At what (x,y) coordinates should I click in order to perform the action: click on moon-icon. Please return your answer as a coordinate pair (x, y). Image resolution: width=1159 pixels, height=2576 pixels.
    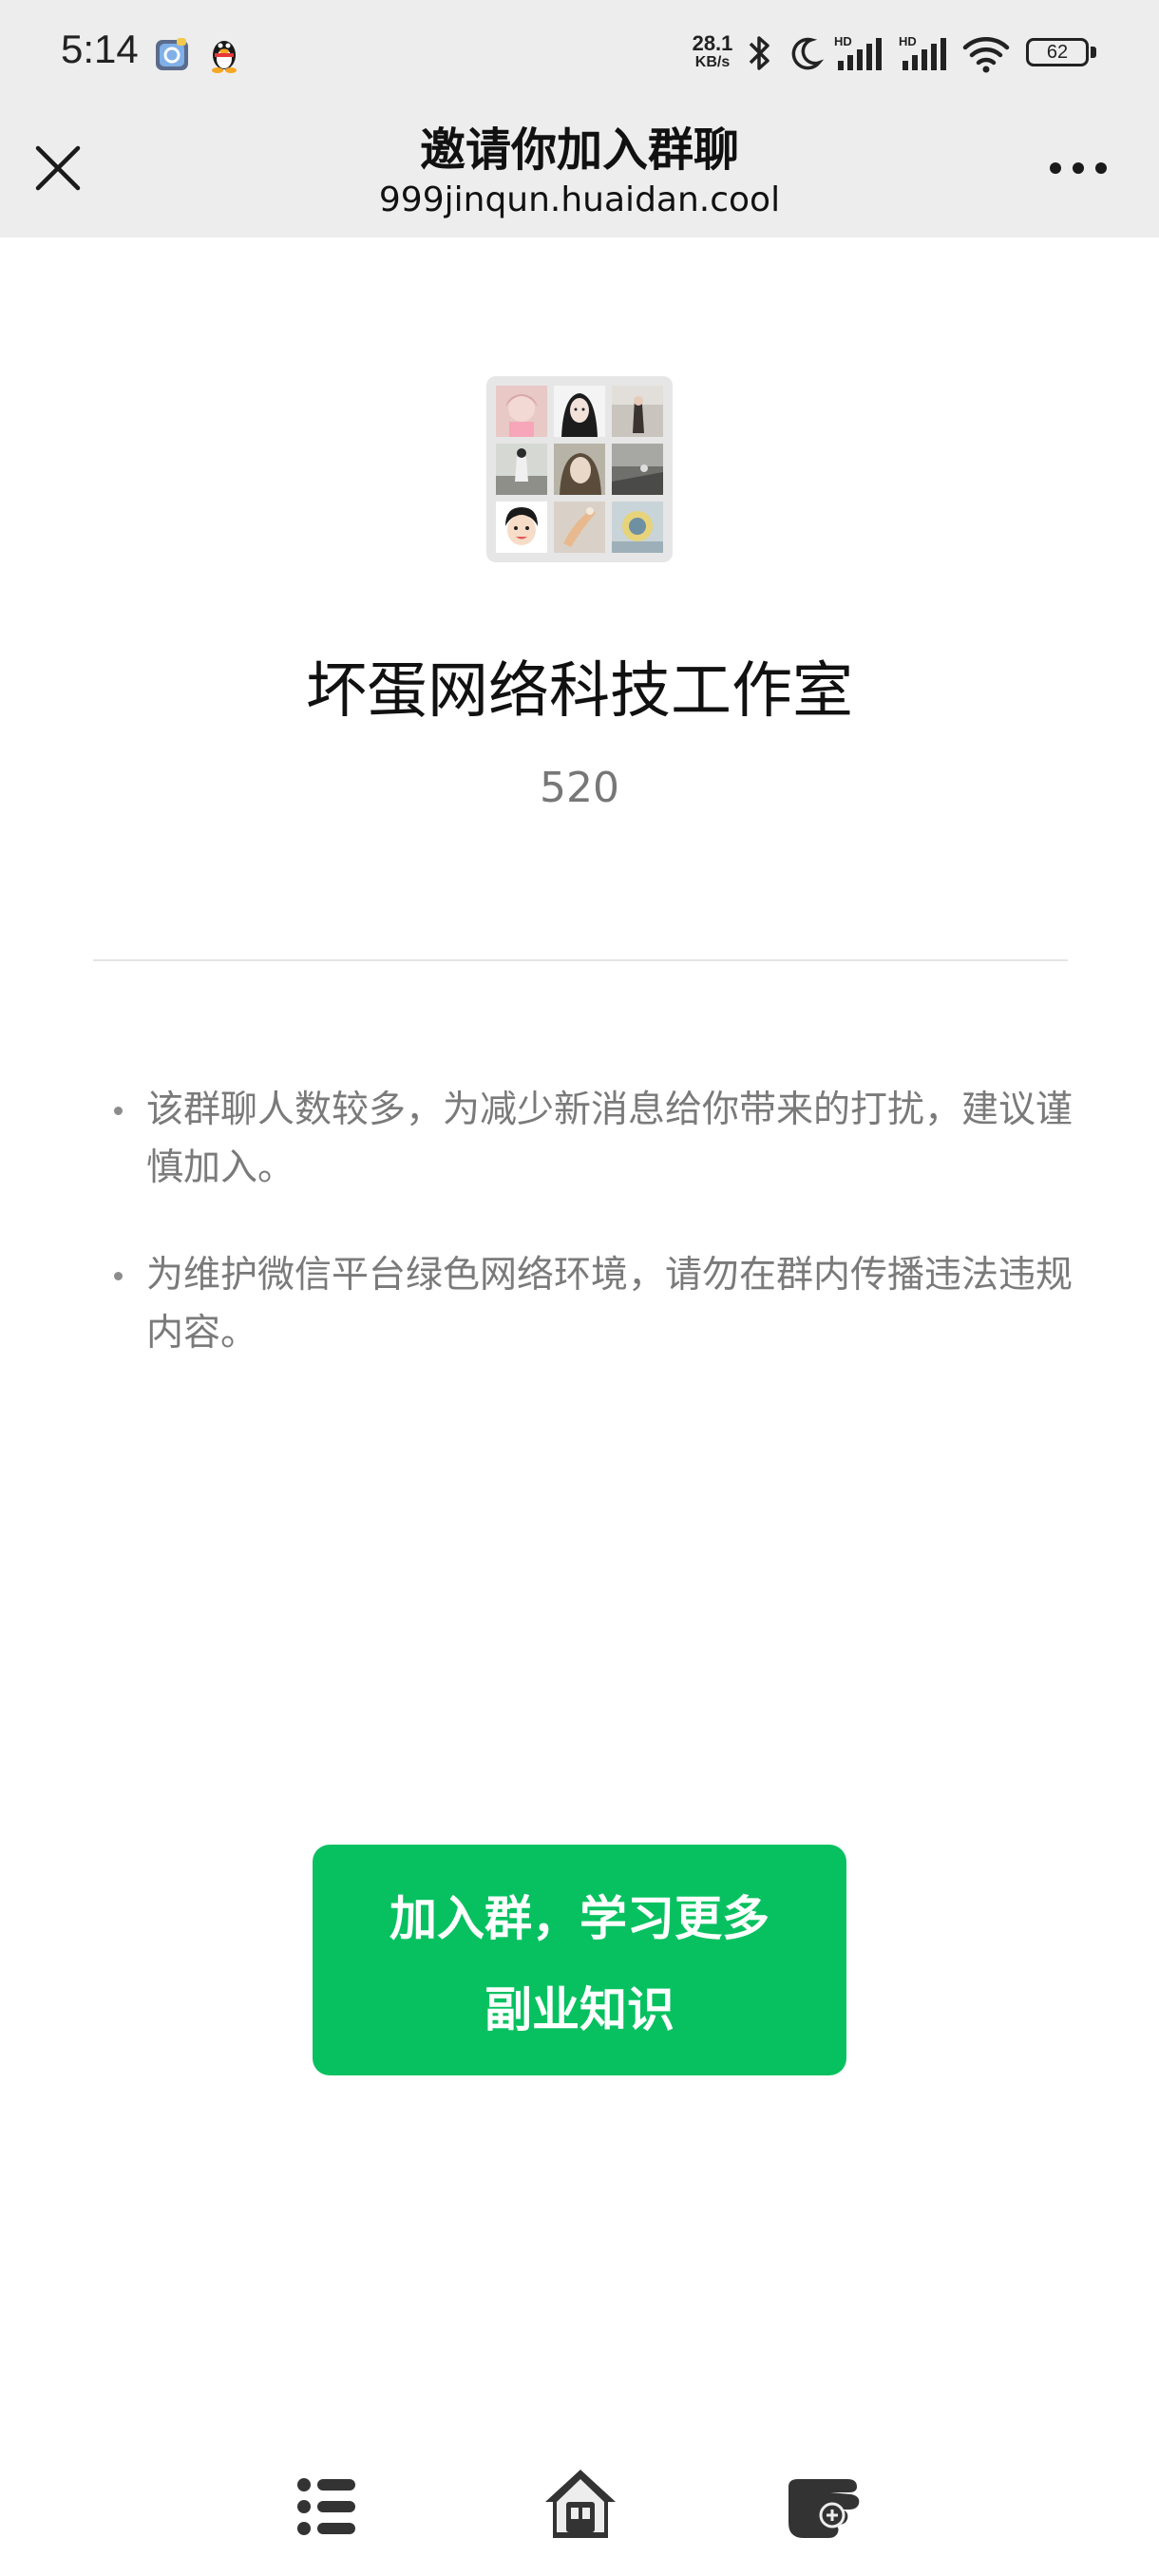
    Looking at the image, I should click on (808, 53).